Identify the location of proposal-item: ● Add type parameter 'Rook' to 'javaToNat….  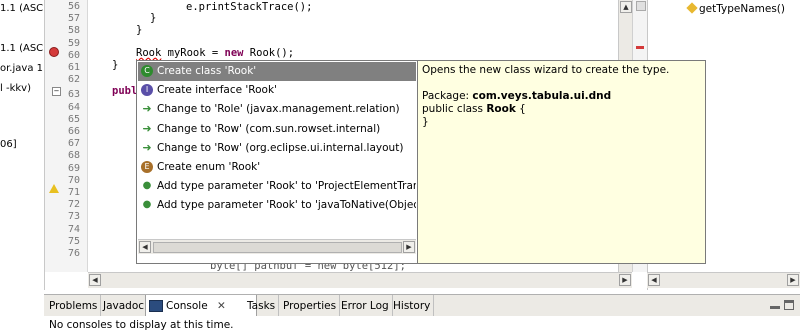
(277, 205).